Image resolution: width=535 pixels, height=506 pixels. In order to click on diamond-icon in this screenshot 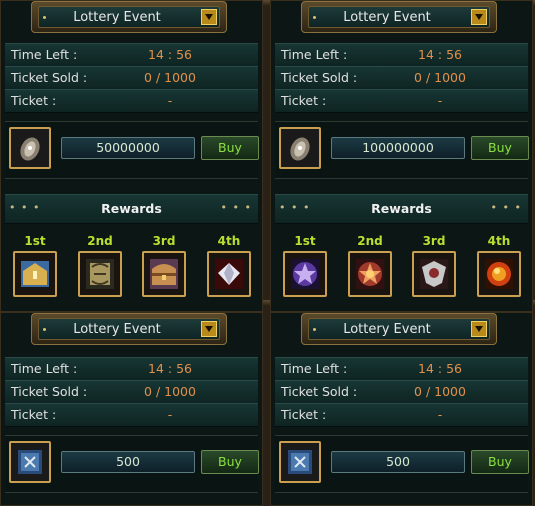, I will do `click(229, 274)`.